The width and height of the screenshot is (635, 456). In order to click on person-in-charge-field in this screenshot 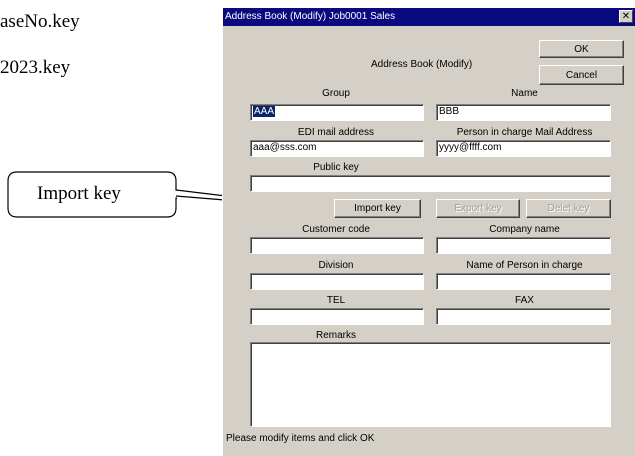, I will do `click(523, 281)`.